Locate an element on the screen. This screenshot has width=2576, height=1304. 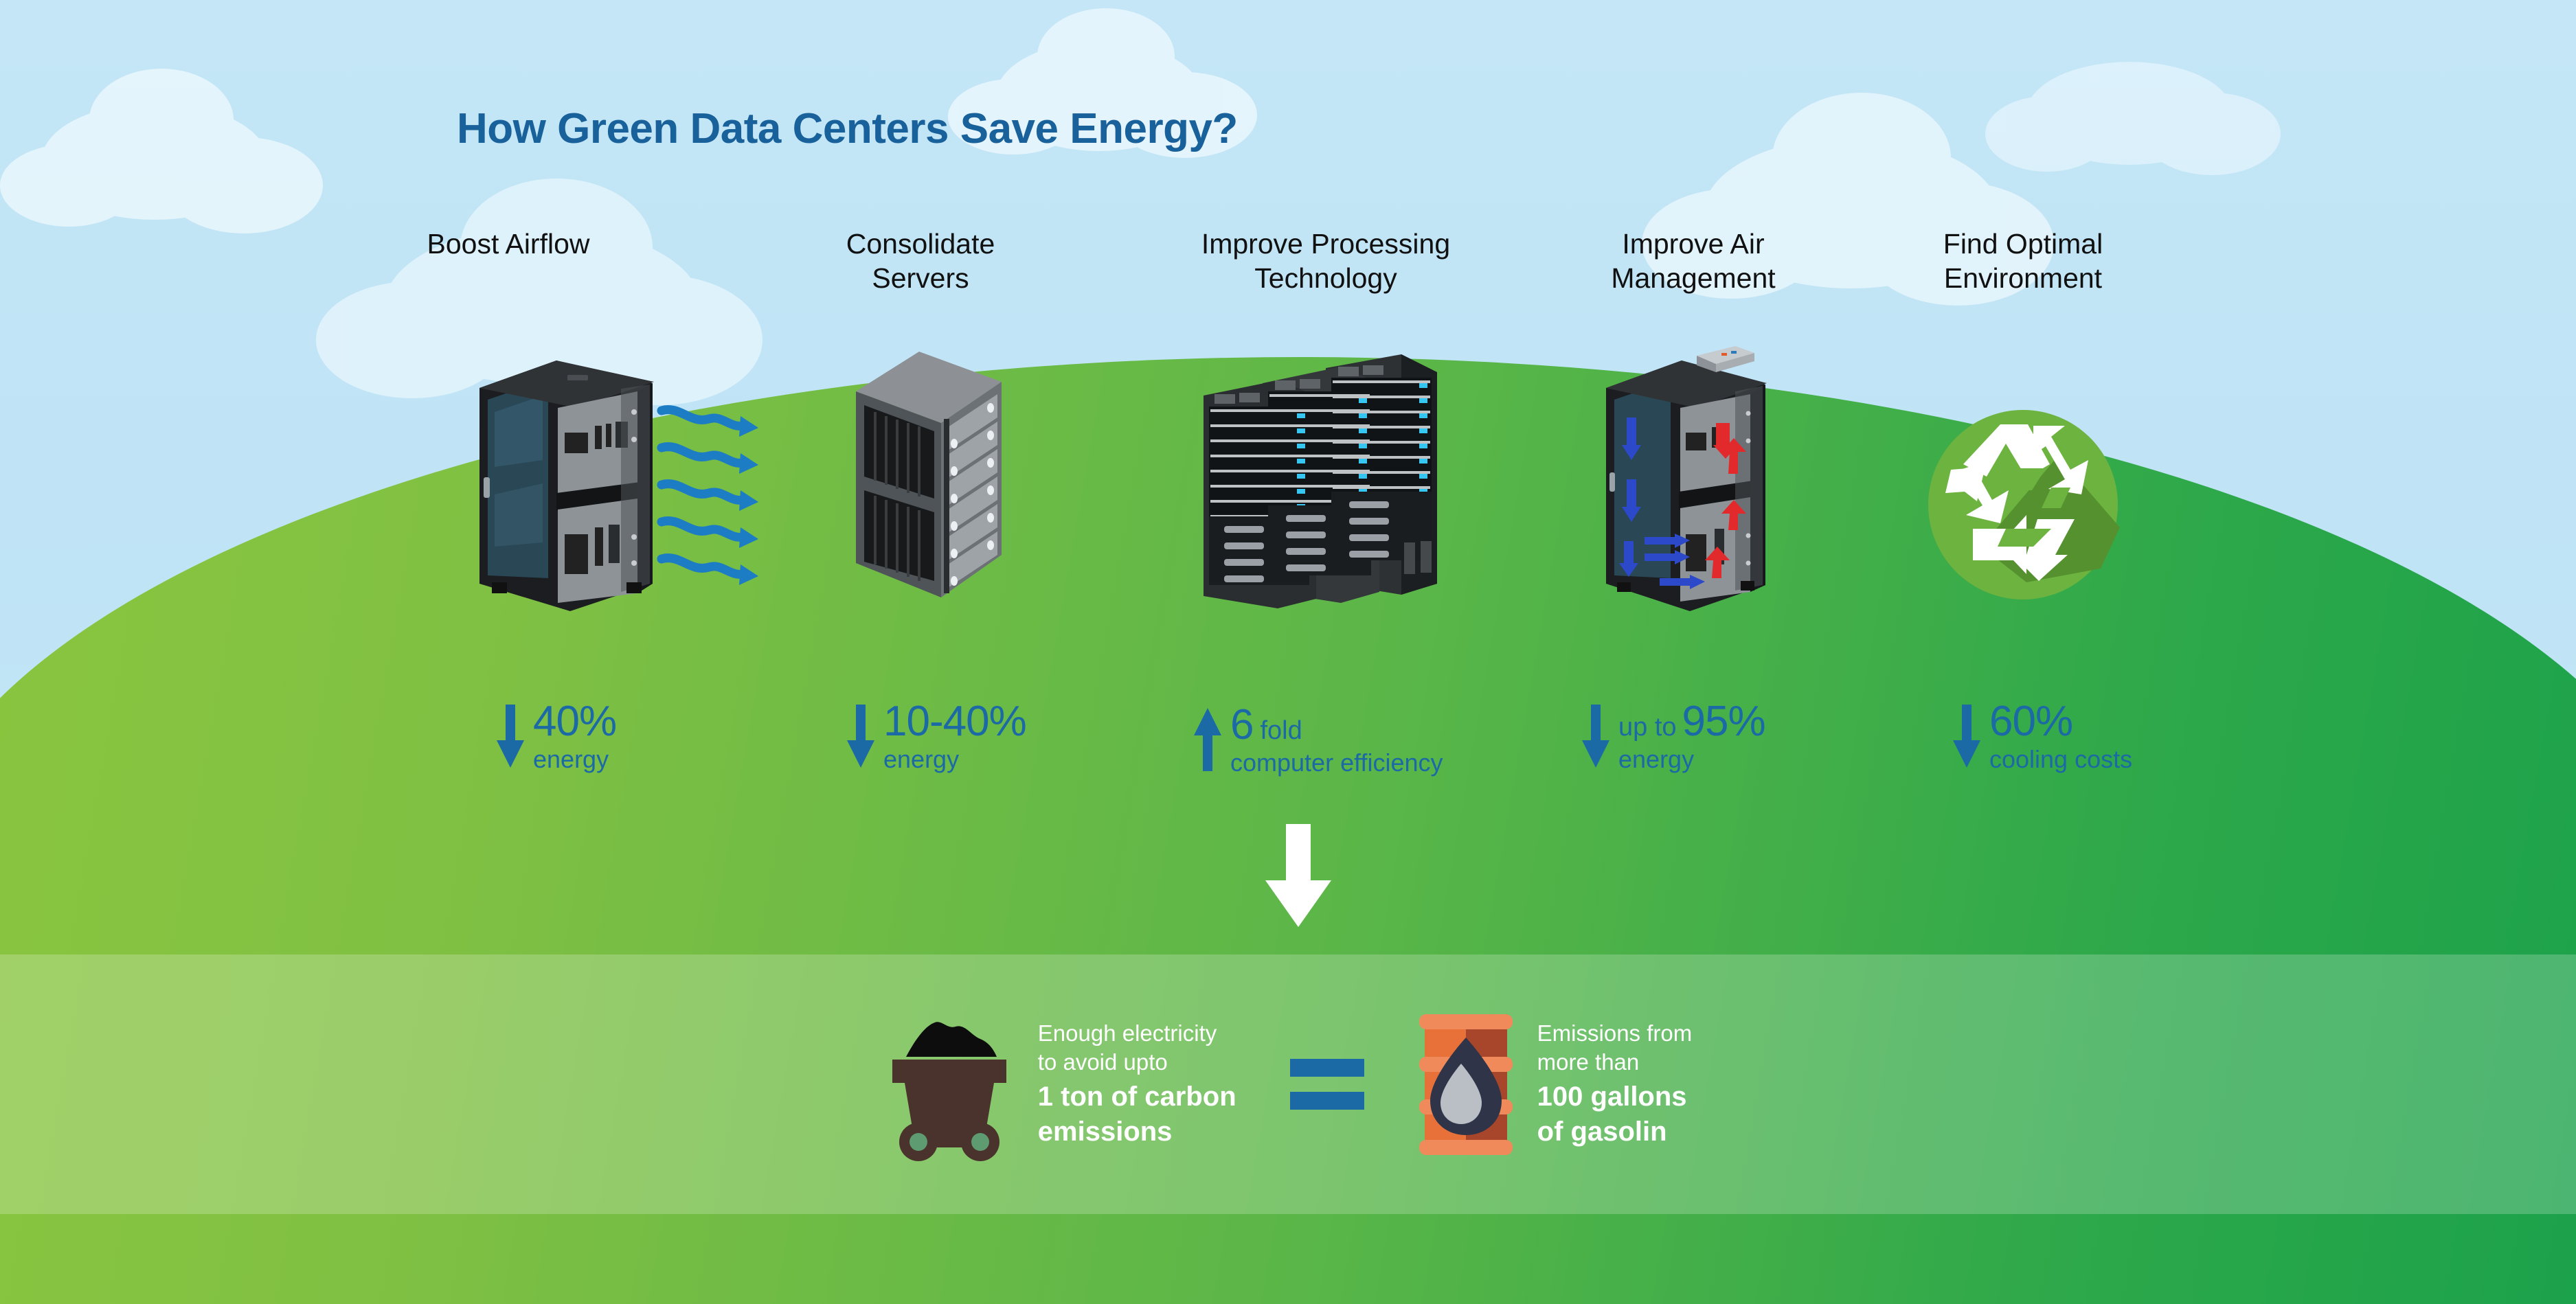
stat-suffix: fold is located at coordinates (1281, 730).